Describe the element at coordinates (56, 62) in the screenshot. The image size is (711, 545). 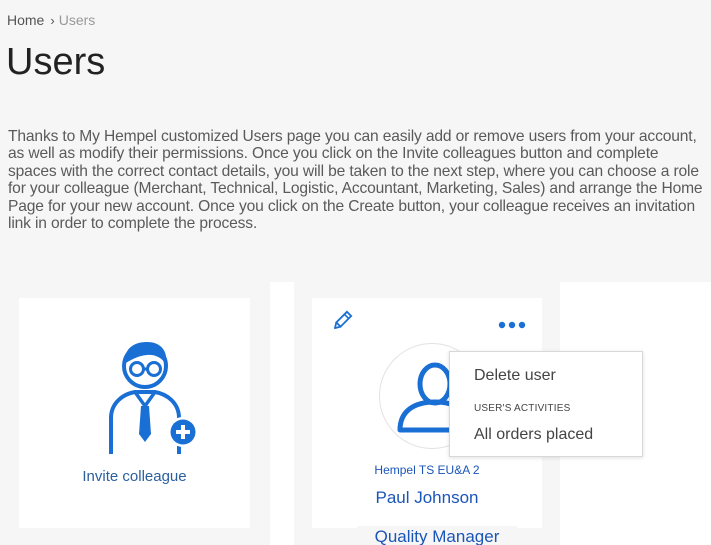
I see `page-title: Users` at that location.